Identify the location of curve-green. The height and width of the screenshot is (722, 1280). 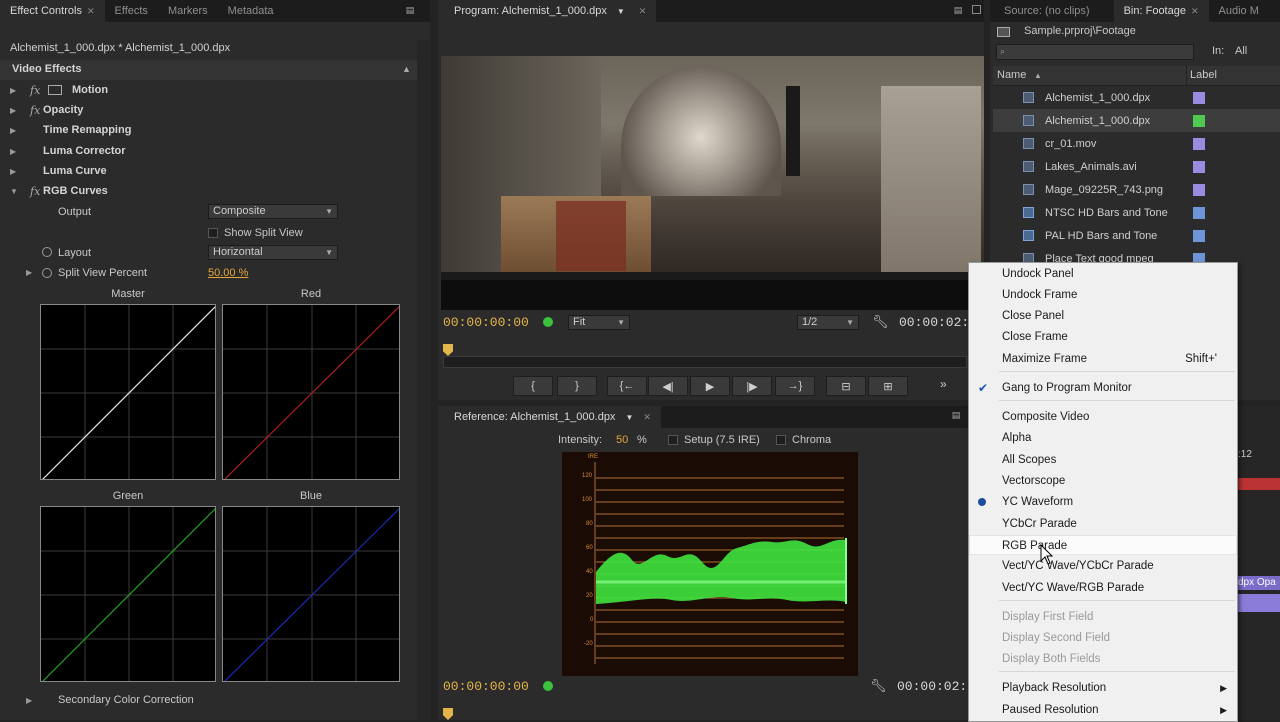
(128, 594).